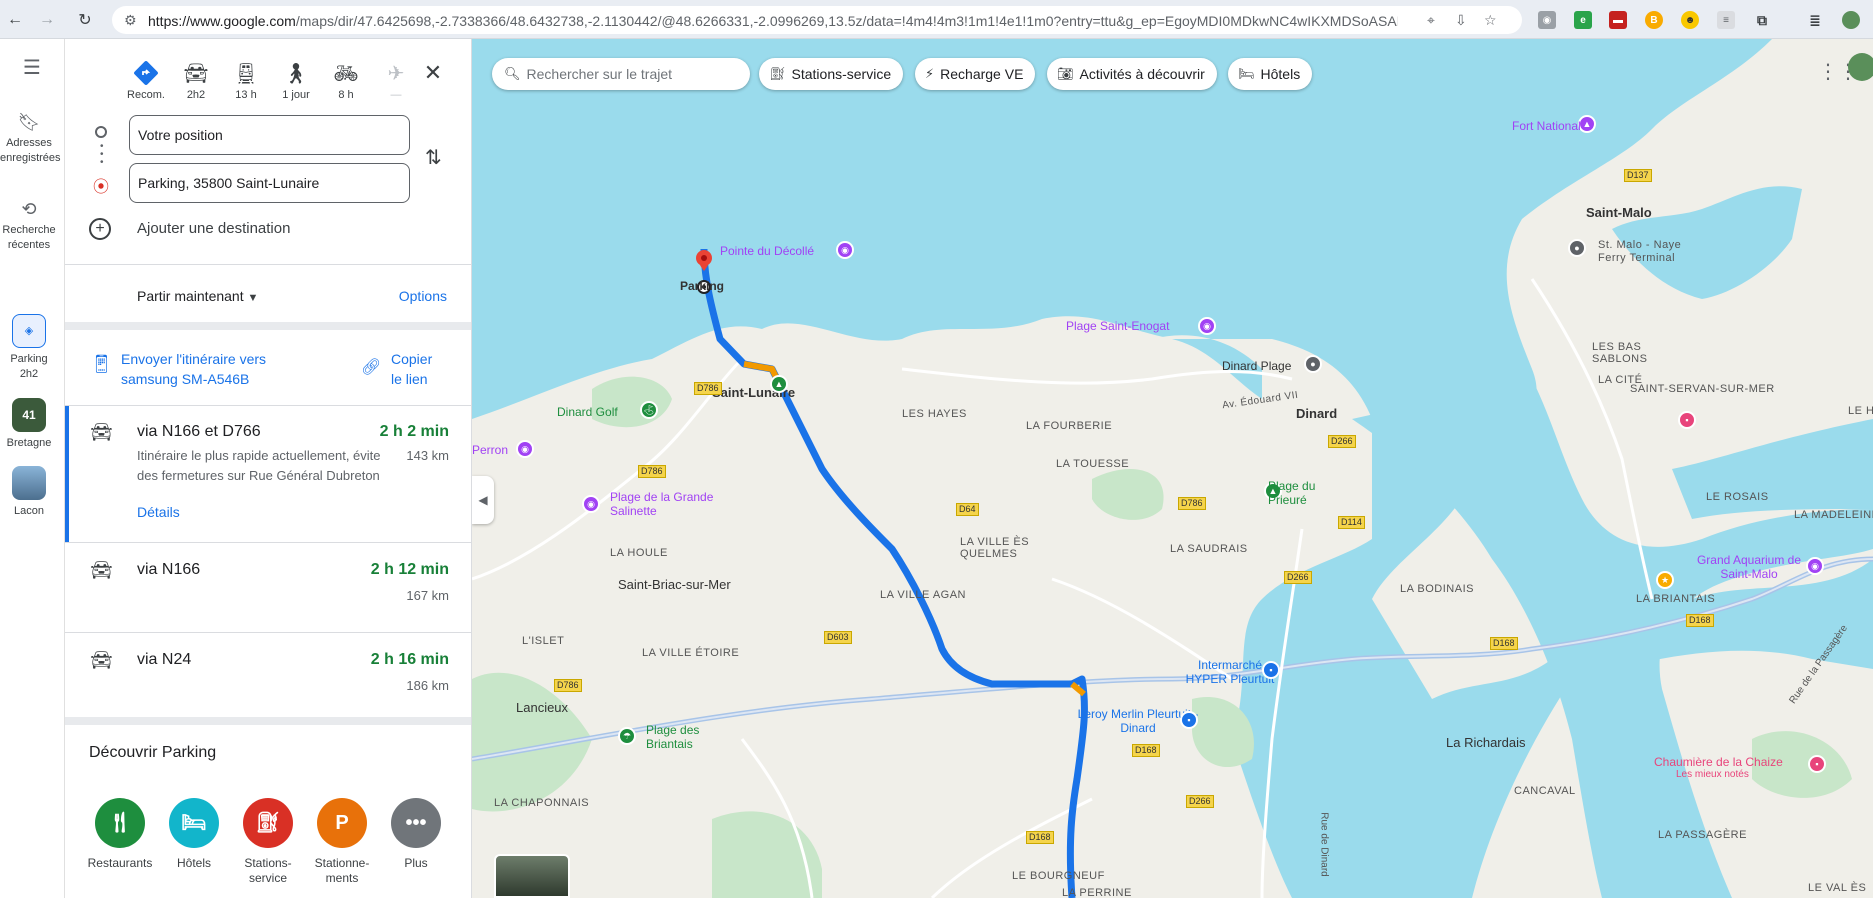  What do you see at coordinates (411, 369) in the screenshot?
I see `copy-link-button: Copier le lien` at bounding box center [411, 369].